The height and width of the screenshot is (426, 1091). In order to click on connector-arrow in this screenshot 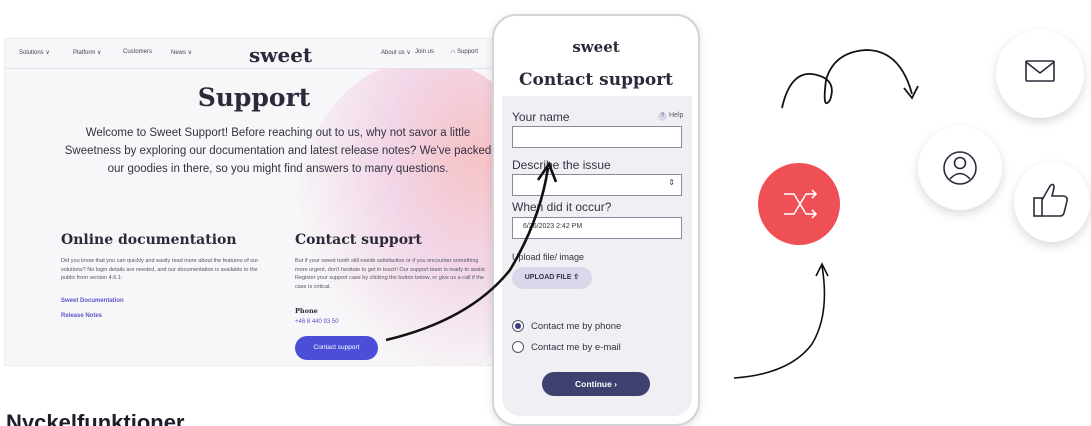, I will do `click(467, 254)`.